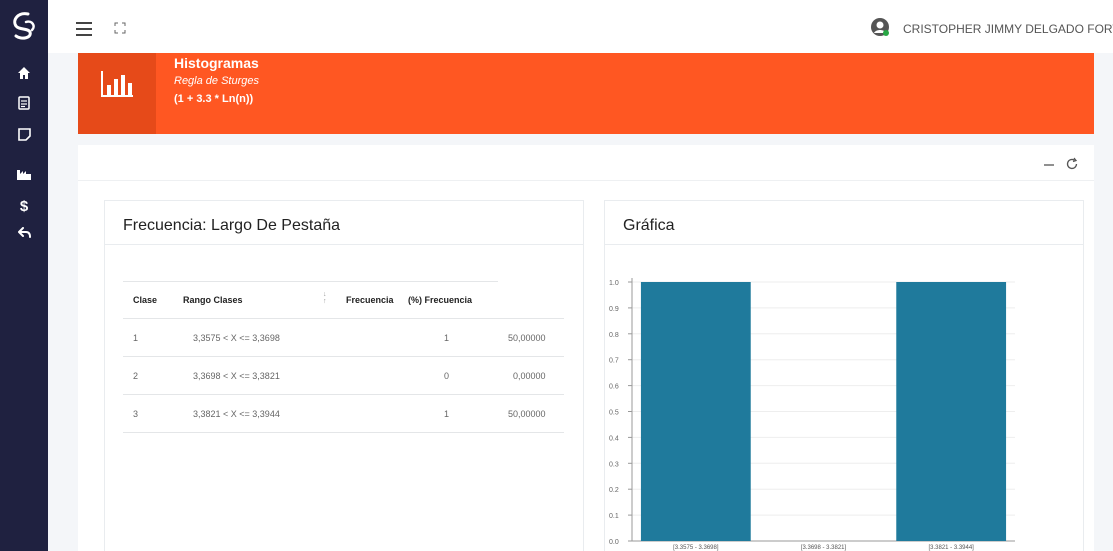 The width and height of the screenshot is (1113, 551). I want to click on cell-rango: 3,3575 < X <= 3,3698, so click(236, 338).